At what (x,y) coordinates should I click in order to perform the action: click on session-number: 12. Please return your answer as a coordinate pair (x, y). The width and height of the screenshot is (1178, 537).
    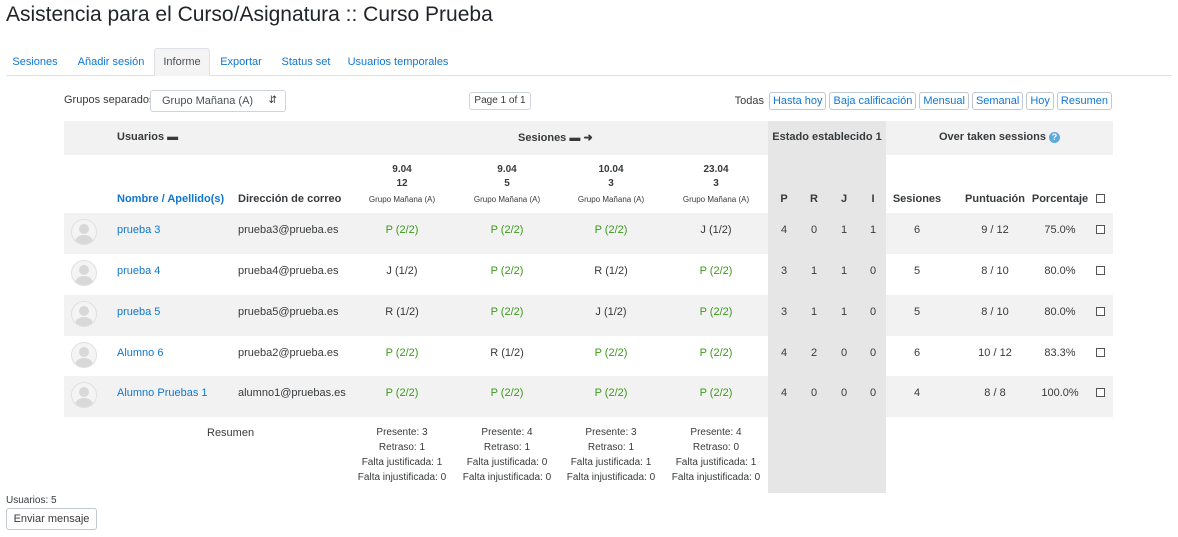
    Looking at the image, I should click on (402, 183).